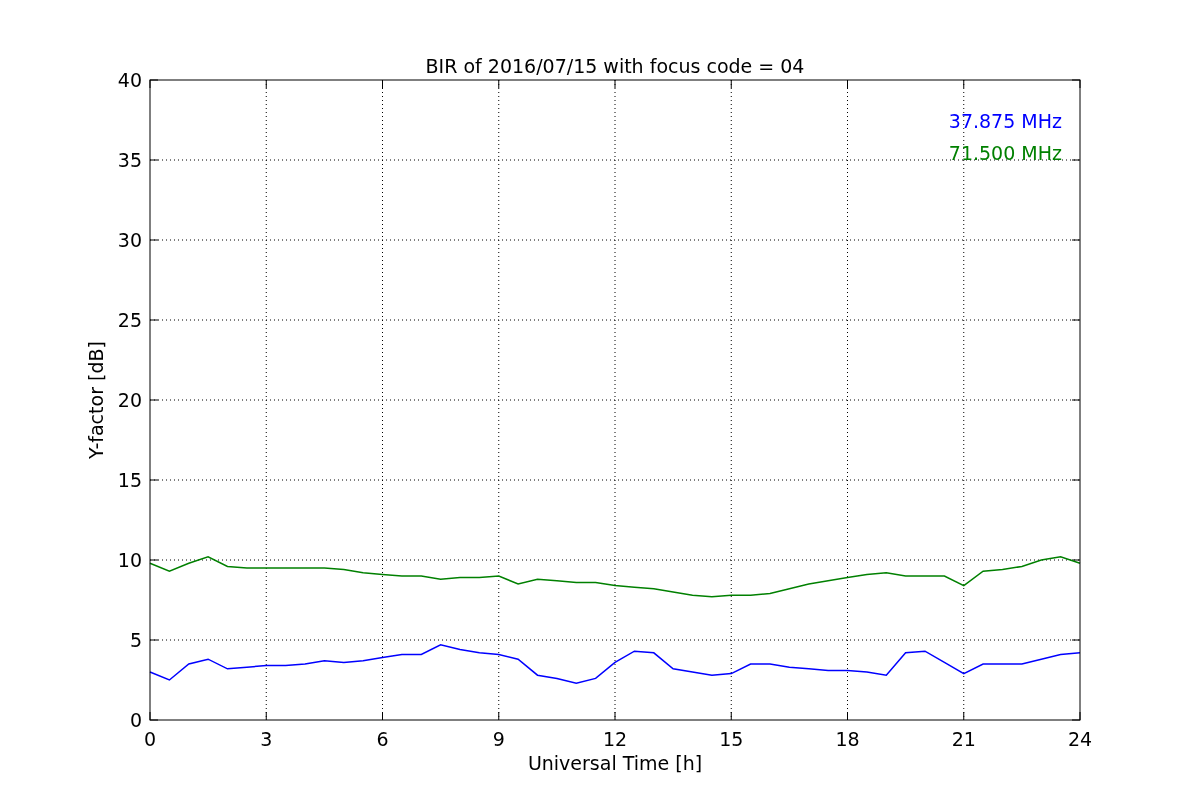  What do you see at coordinates (1005, 153) in the screenshot?
I see `legend-label: 71.500 MHz` at bounding box center [1005, 153].